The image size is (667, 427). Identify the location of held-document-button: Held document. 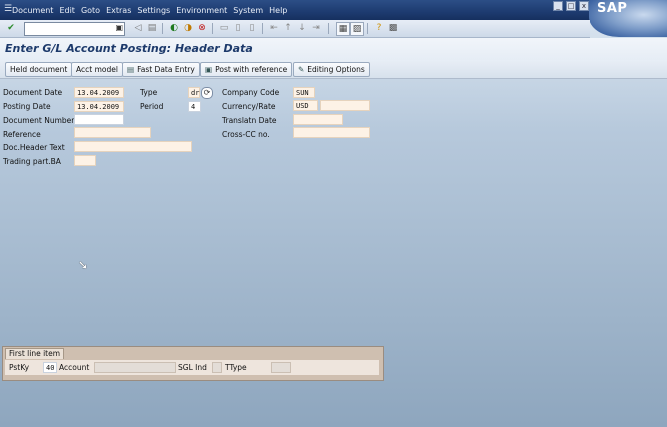
(39, 69).